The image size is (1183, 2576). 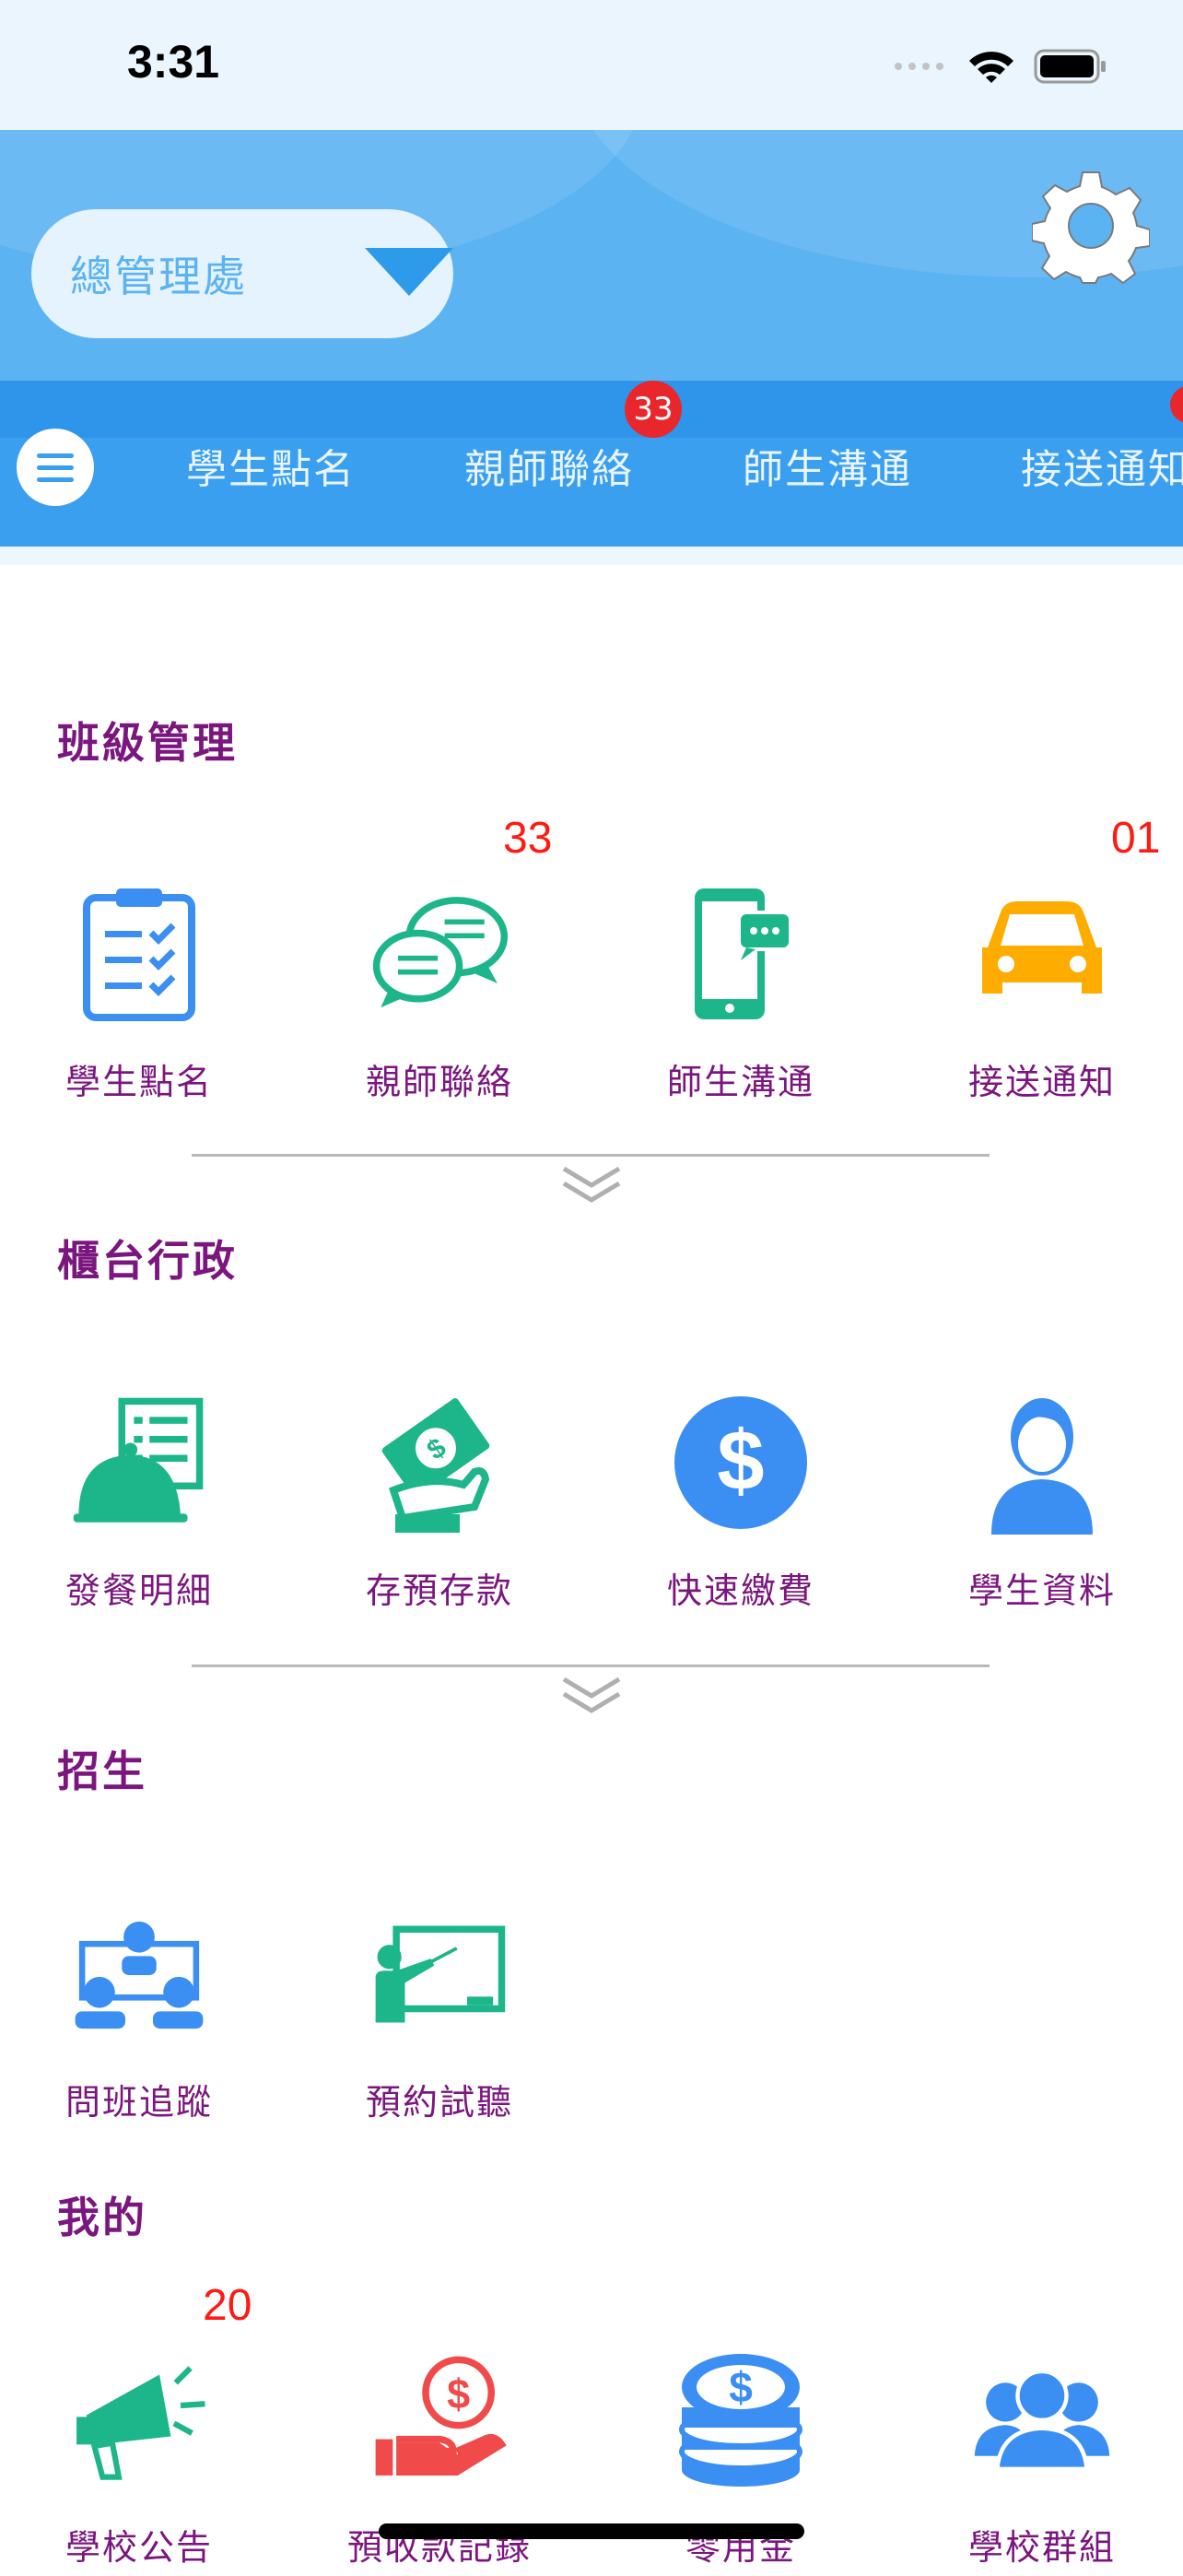 I want to click on tile-school-announcement: 學校公告, so click(x=134, y=2461).